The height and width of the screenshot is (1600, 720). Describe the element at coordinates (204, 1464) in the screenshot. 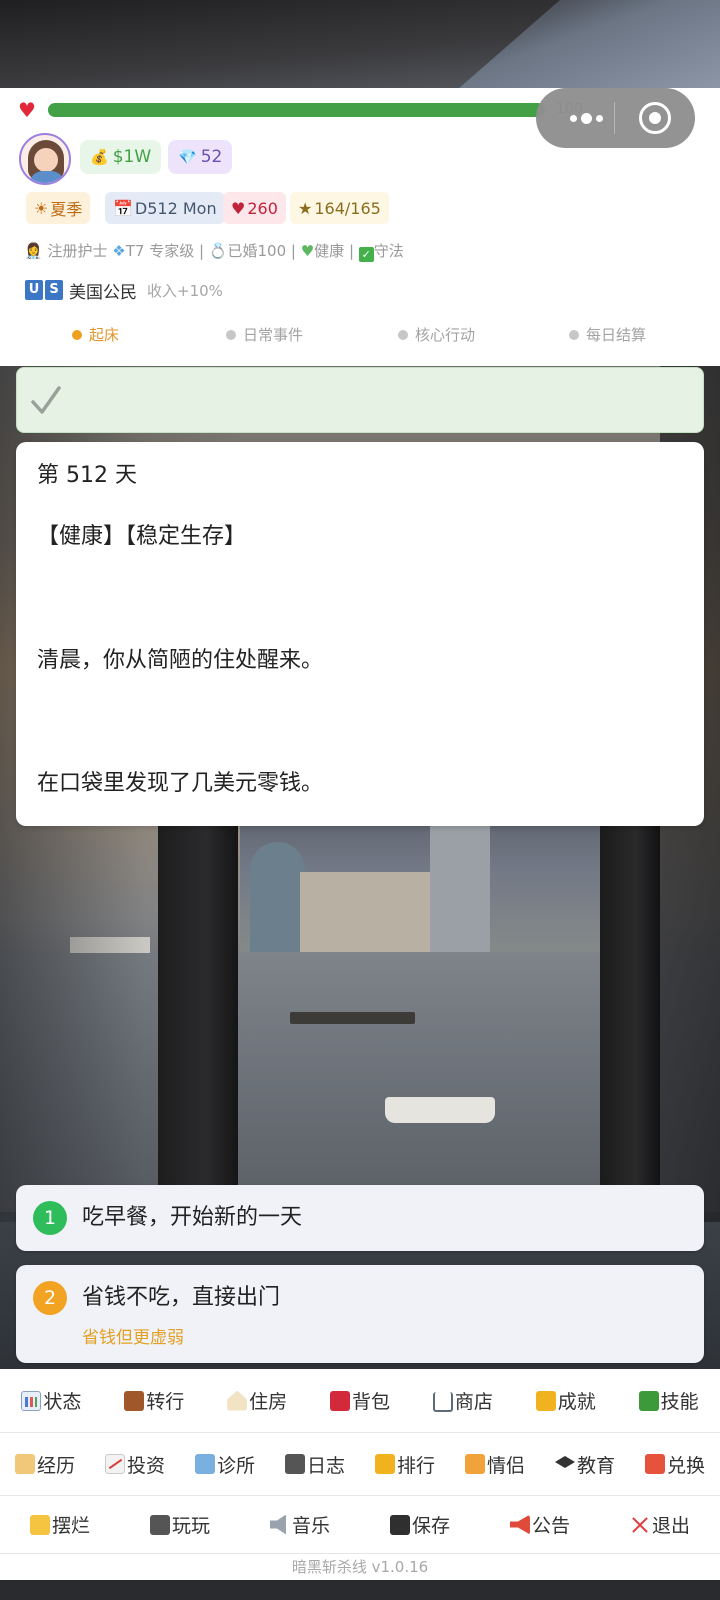

I see `hospital-icon` at that location.